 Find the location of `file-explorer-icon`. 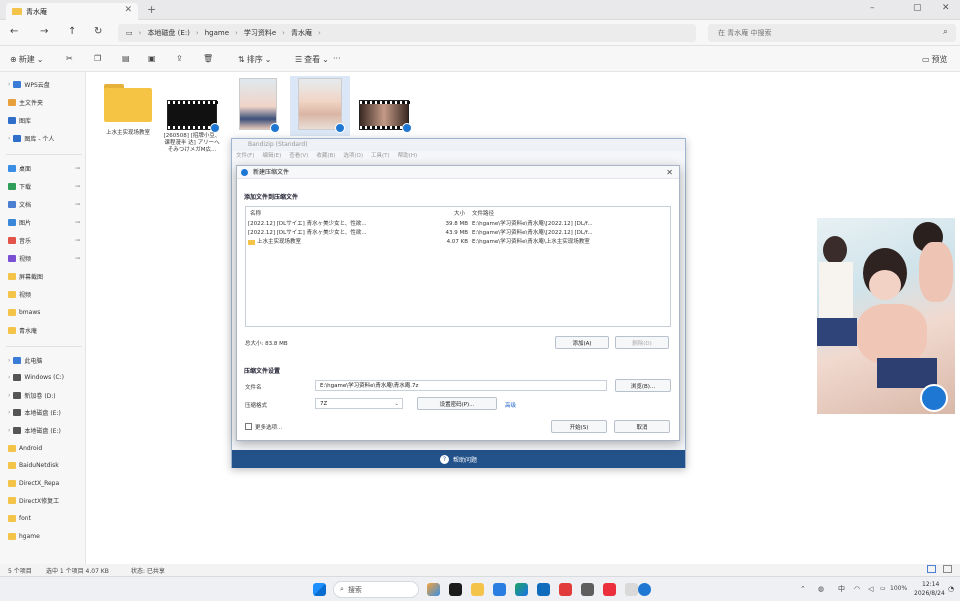

file-explorer-icon is located at coordinates (477, 589).